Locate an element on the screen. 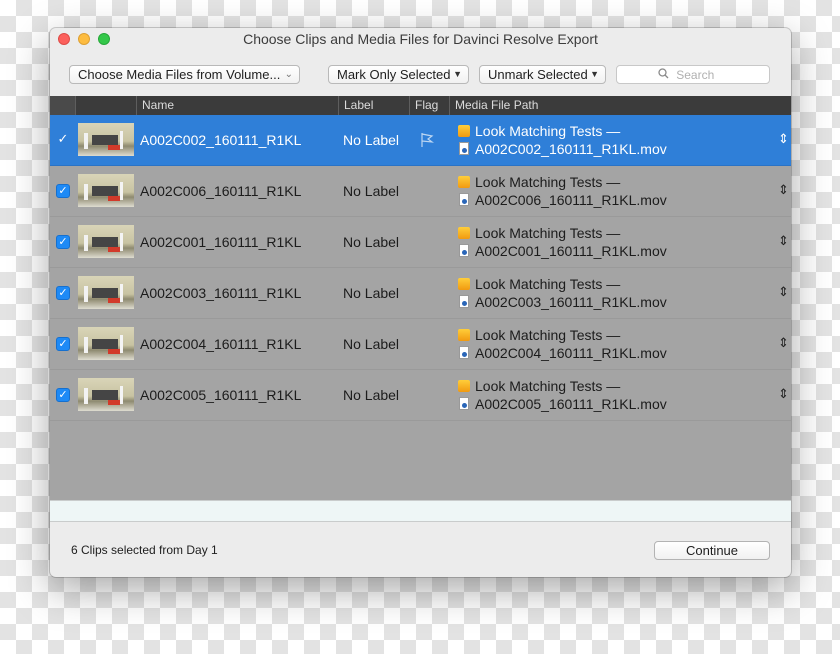 The width and height of the screenshot is (840, 654). clip-name: A002C004_160111_R1KL is located at coordinates (221, 344).